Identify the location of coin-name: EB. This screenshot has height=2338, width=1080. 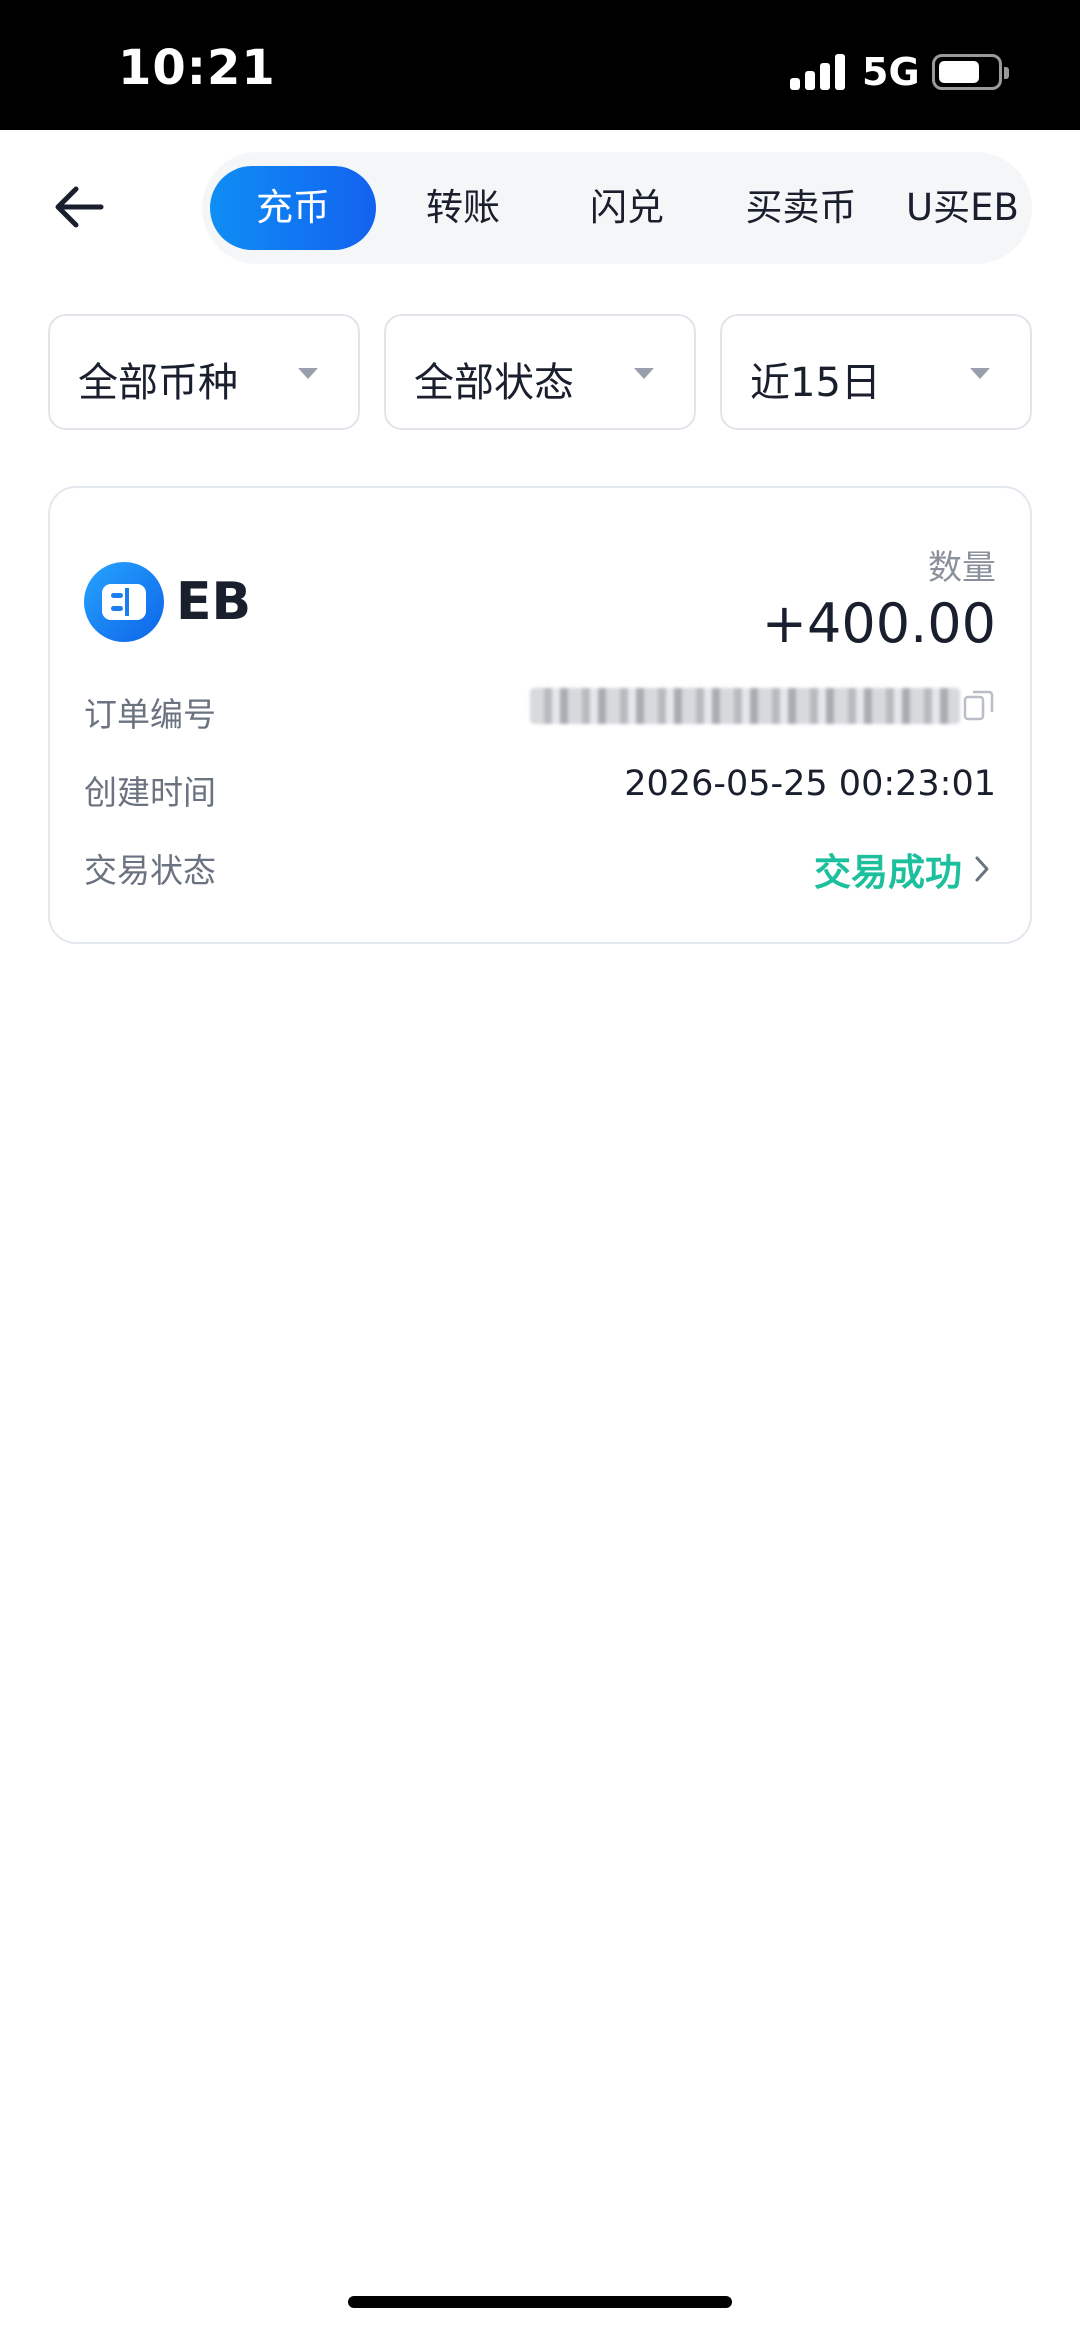
(214, 602).